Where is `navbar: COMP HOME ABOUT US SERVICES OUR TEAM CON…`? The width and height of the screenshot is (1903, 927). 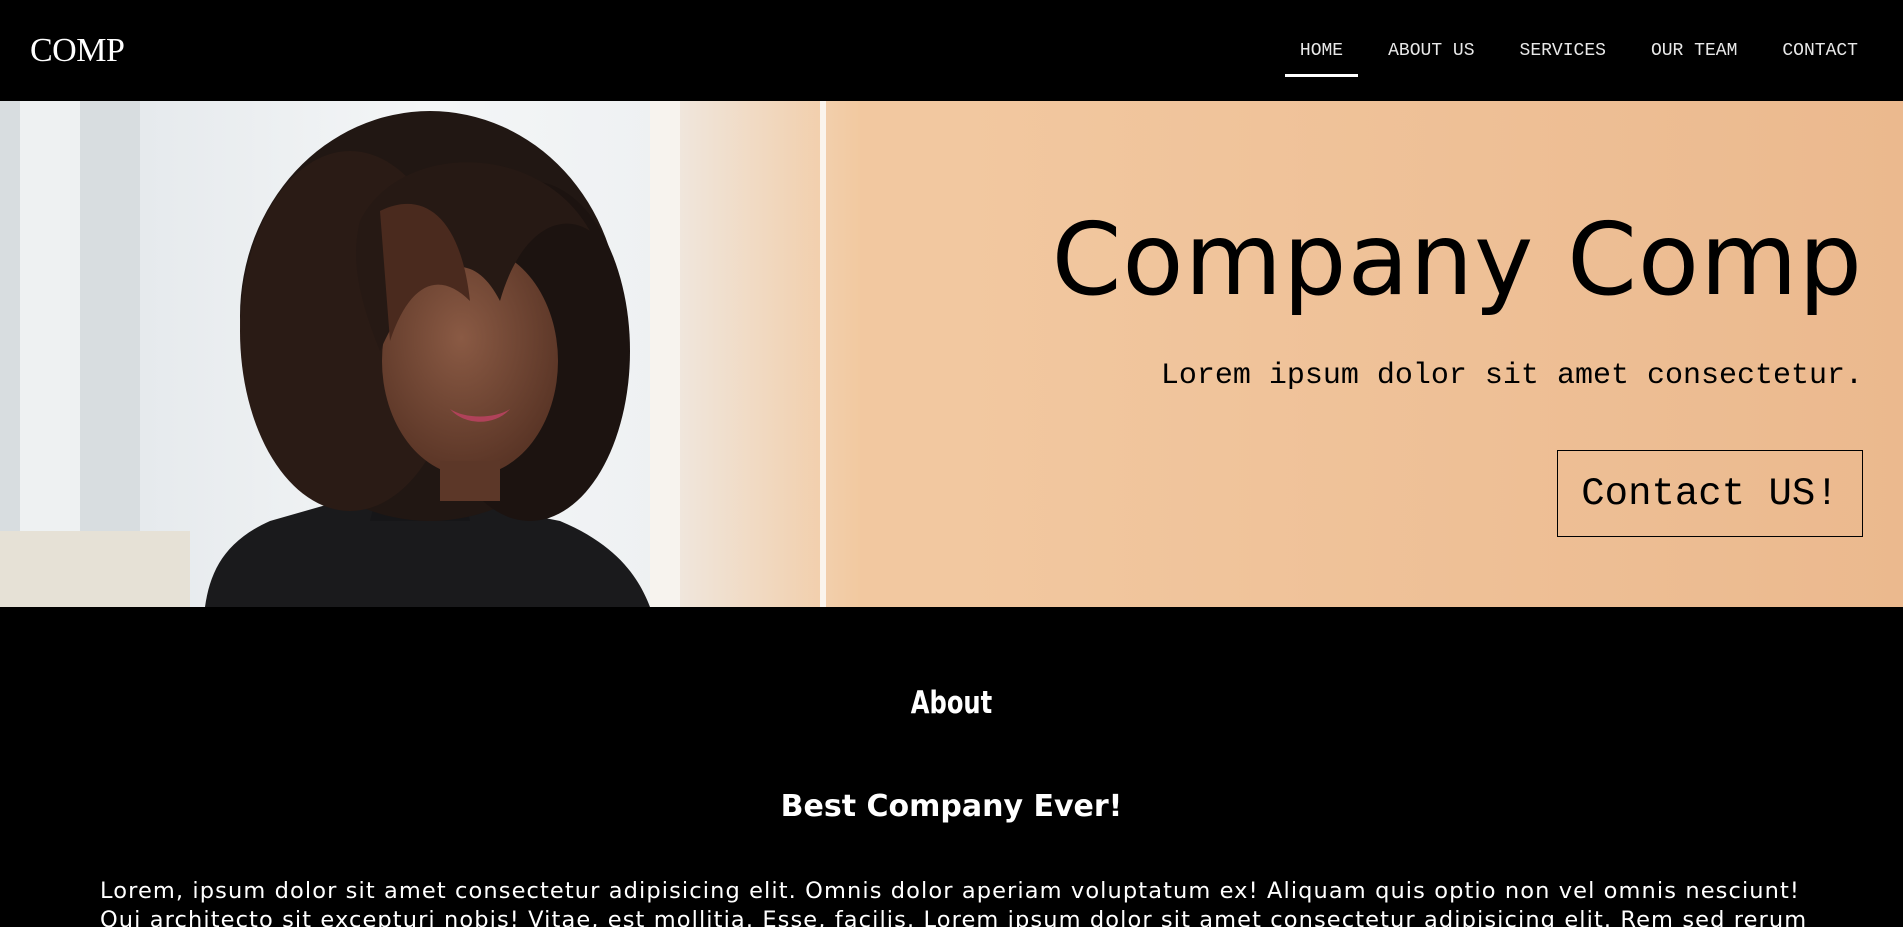
navbar: COMP HOME ABOUT US SERVICES OUR TEAM CON… is located at coordinates (951, 50).